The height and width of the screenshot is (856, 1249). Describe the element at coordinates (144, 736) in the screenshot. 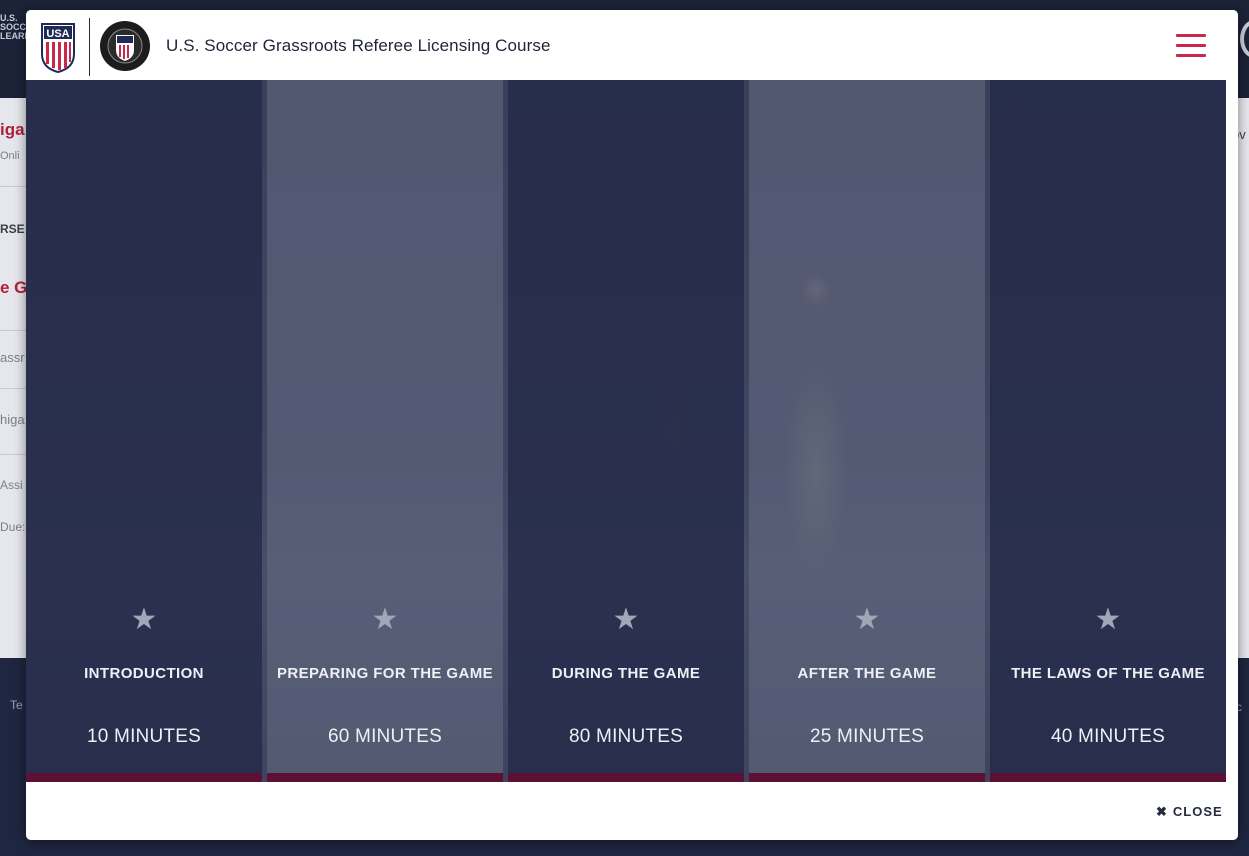

I see `module-duration: 10 MINUTES` at that location.